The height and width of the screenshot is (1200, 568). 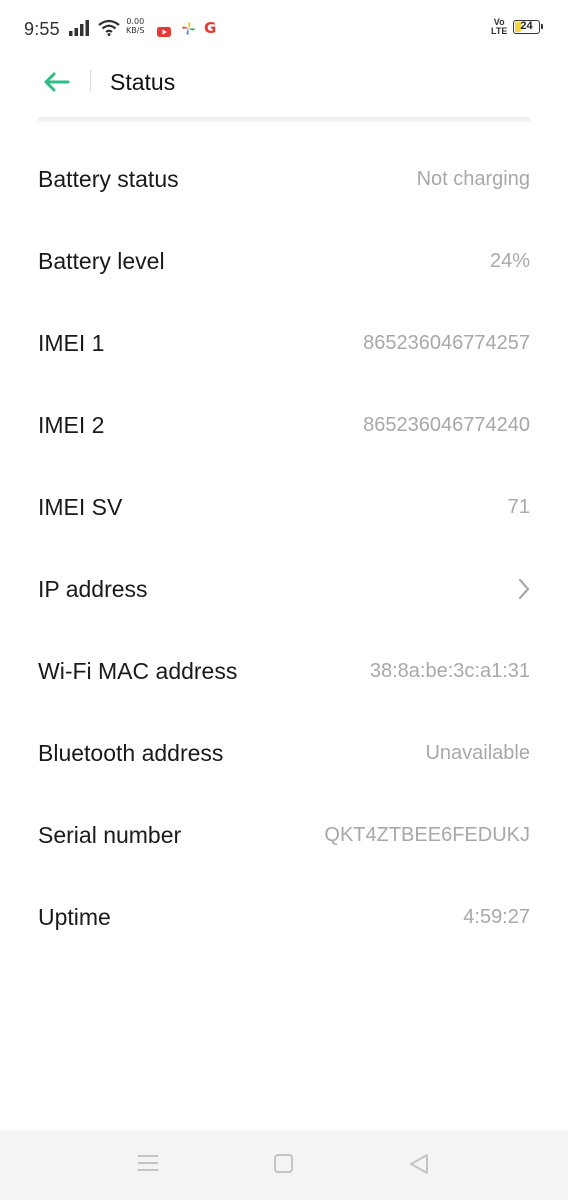 What do you see at coordinates (135, 30) in the screenshot?
I see `network-speed-unit: KB/S` at bounding box center [135, 30].